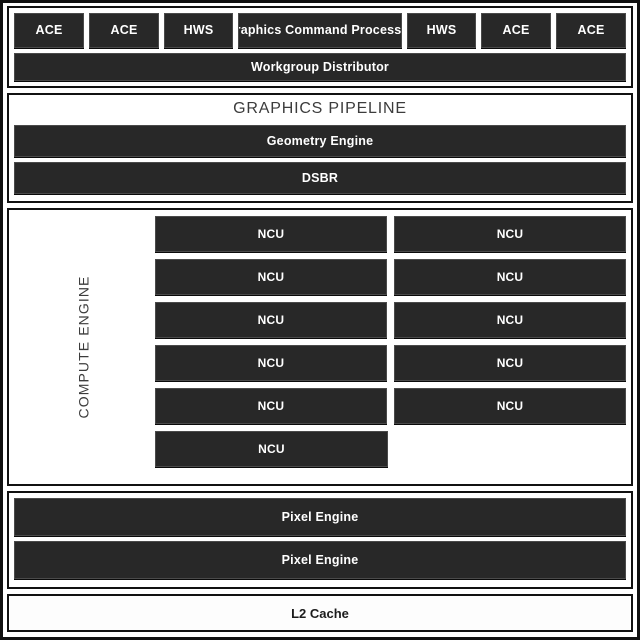  Describe the element at coordinates (198, 30) in the screenshot. I see `block-hws-1: HWS` at that location.